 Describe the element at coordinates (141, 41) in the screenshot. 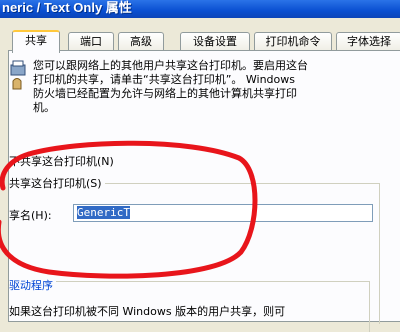

I see `tab-advanced: 高级` at that location.